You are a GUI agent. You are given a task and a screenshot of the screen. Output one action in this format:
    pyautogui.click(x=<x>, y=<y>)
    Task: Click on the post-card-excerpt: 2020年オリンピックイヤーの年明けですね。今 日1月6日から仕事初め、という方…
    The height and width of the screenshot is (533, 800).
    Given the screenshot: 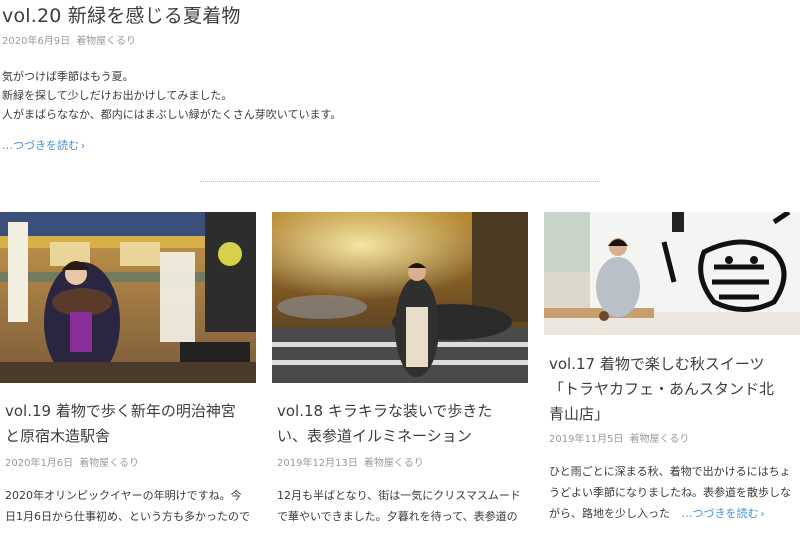 What is the action you would take?
    pyautogui.click(x=128, y=506)
    